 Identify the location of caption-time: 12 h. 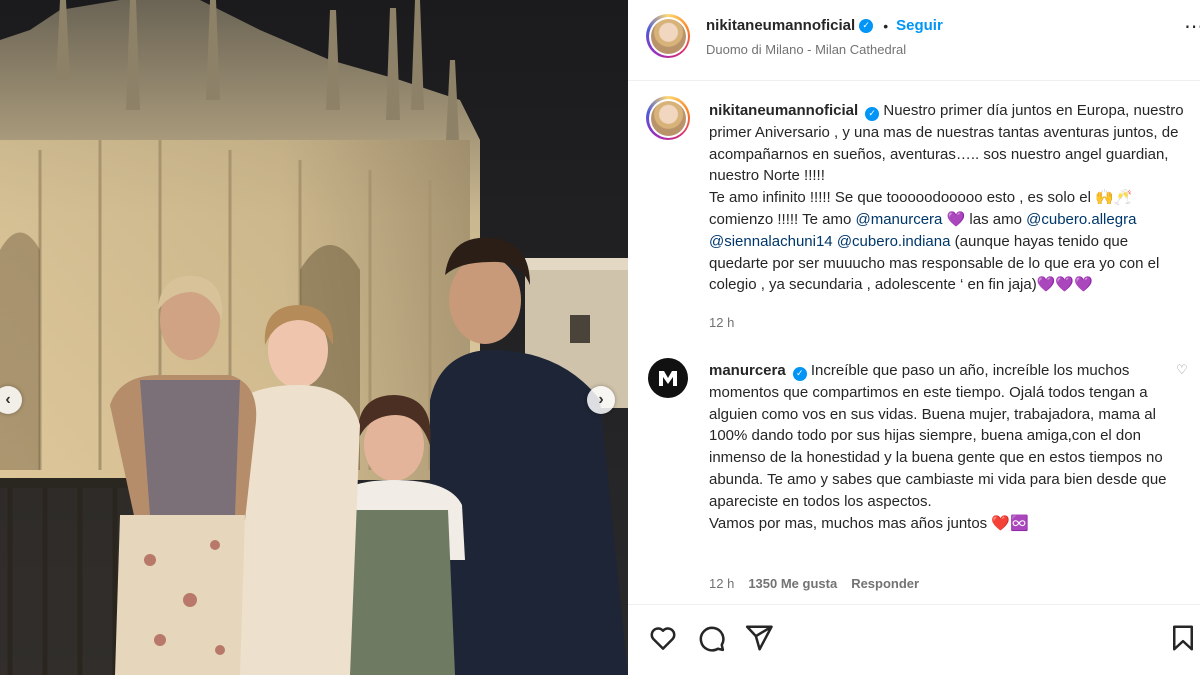
(721, 322).